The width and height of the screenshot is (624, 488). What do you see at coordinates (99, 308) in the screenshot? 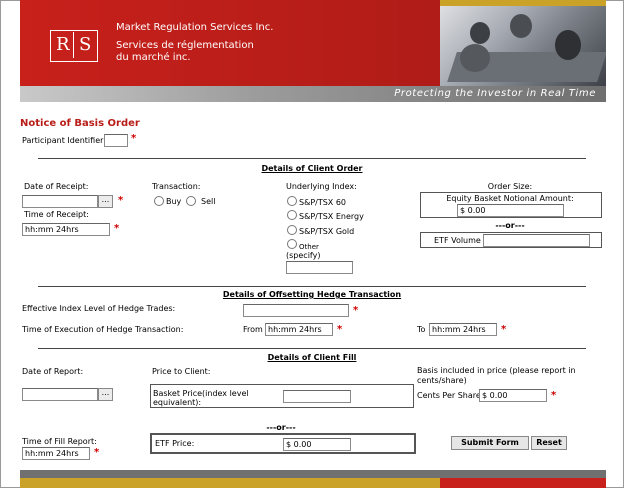
I see `effective-index-label: Effective Index Level of Hedge Trades:` at bounding box center [99, 308].